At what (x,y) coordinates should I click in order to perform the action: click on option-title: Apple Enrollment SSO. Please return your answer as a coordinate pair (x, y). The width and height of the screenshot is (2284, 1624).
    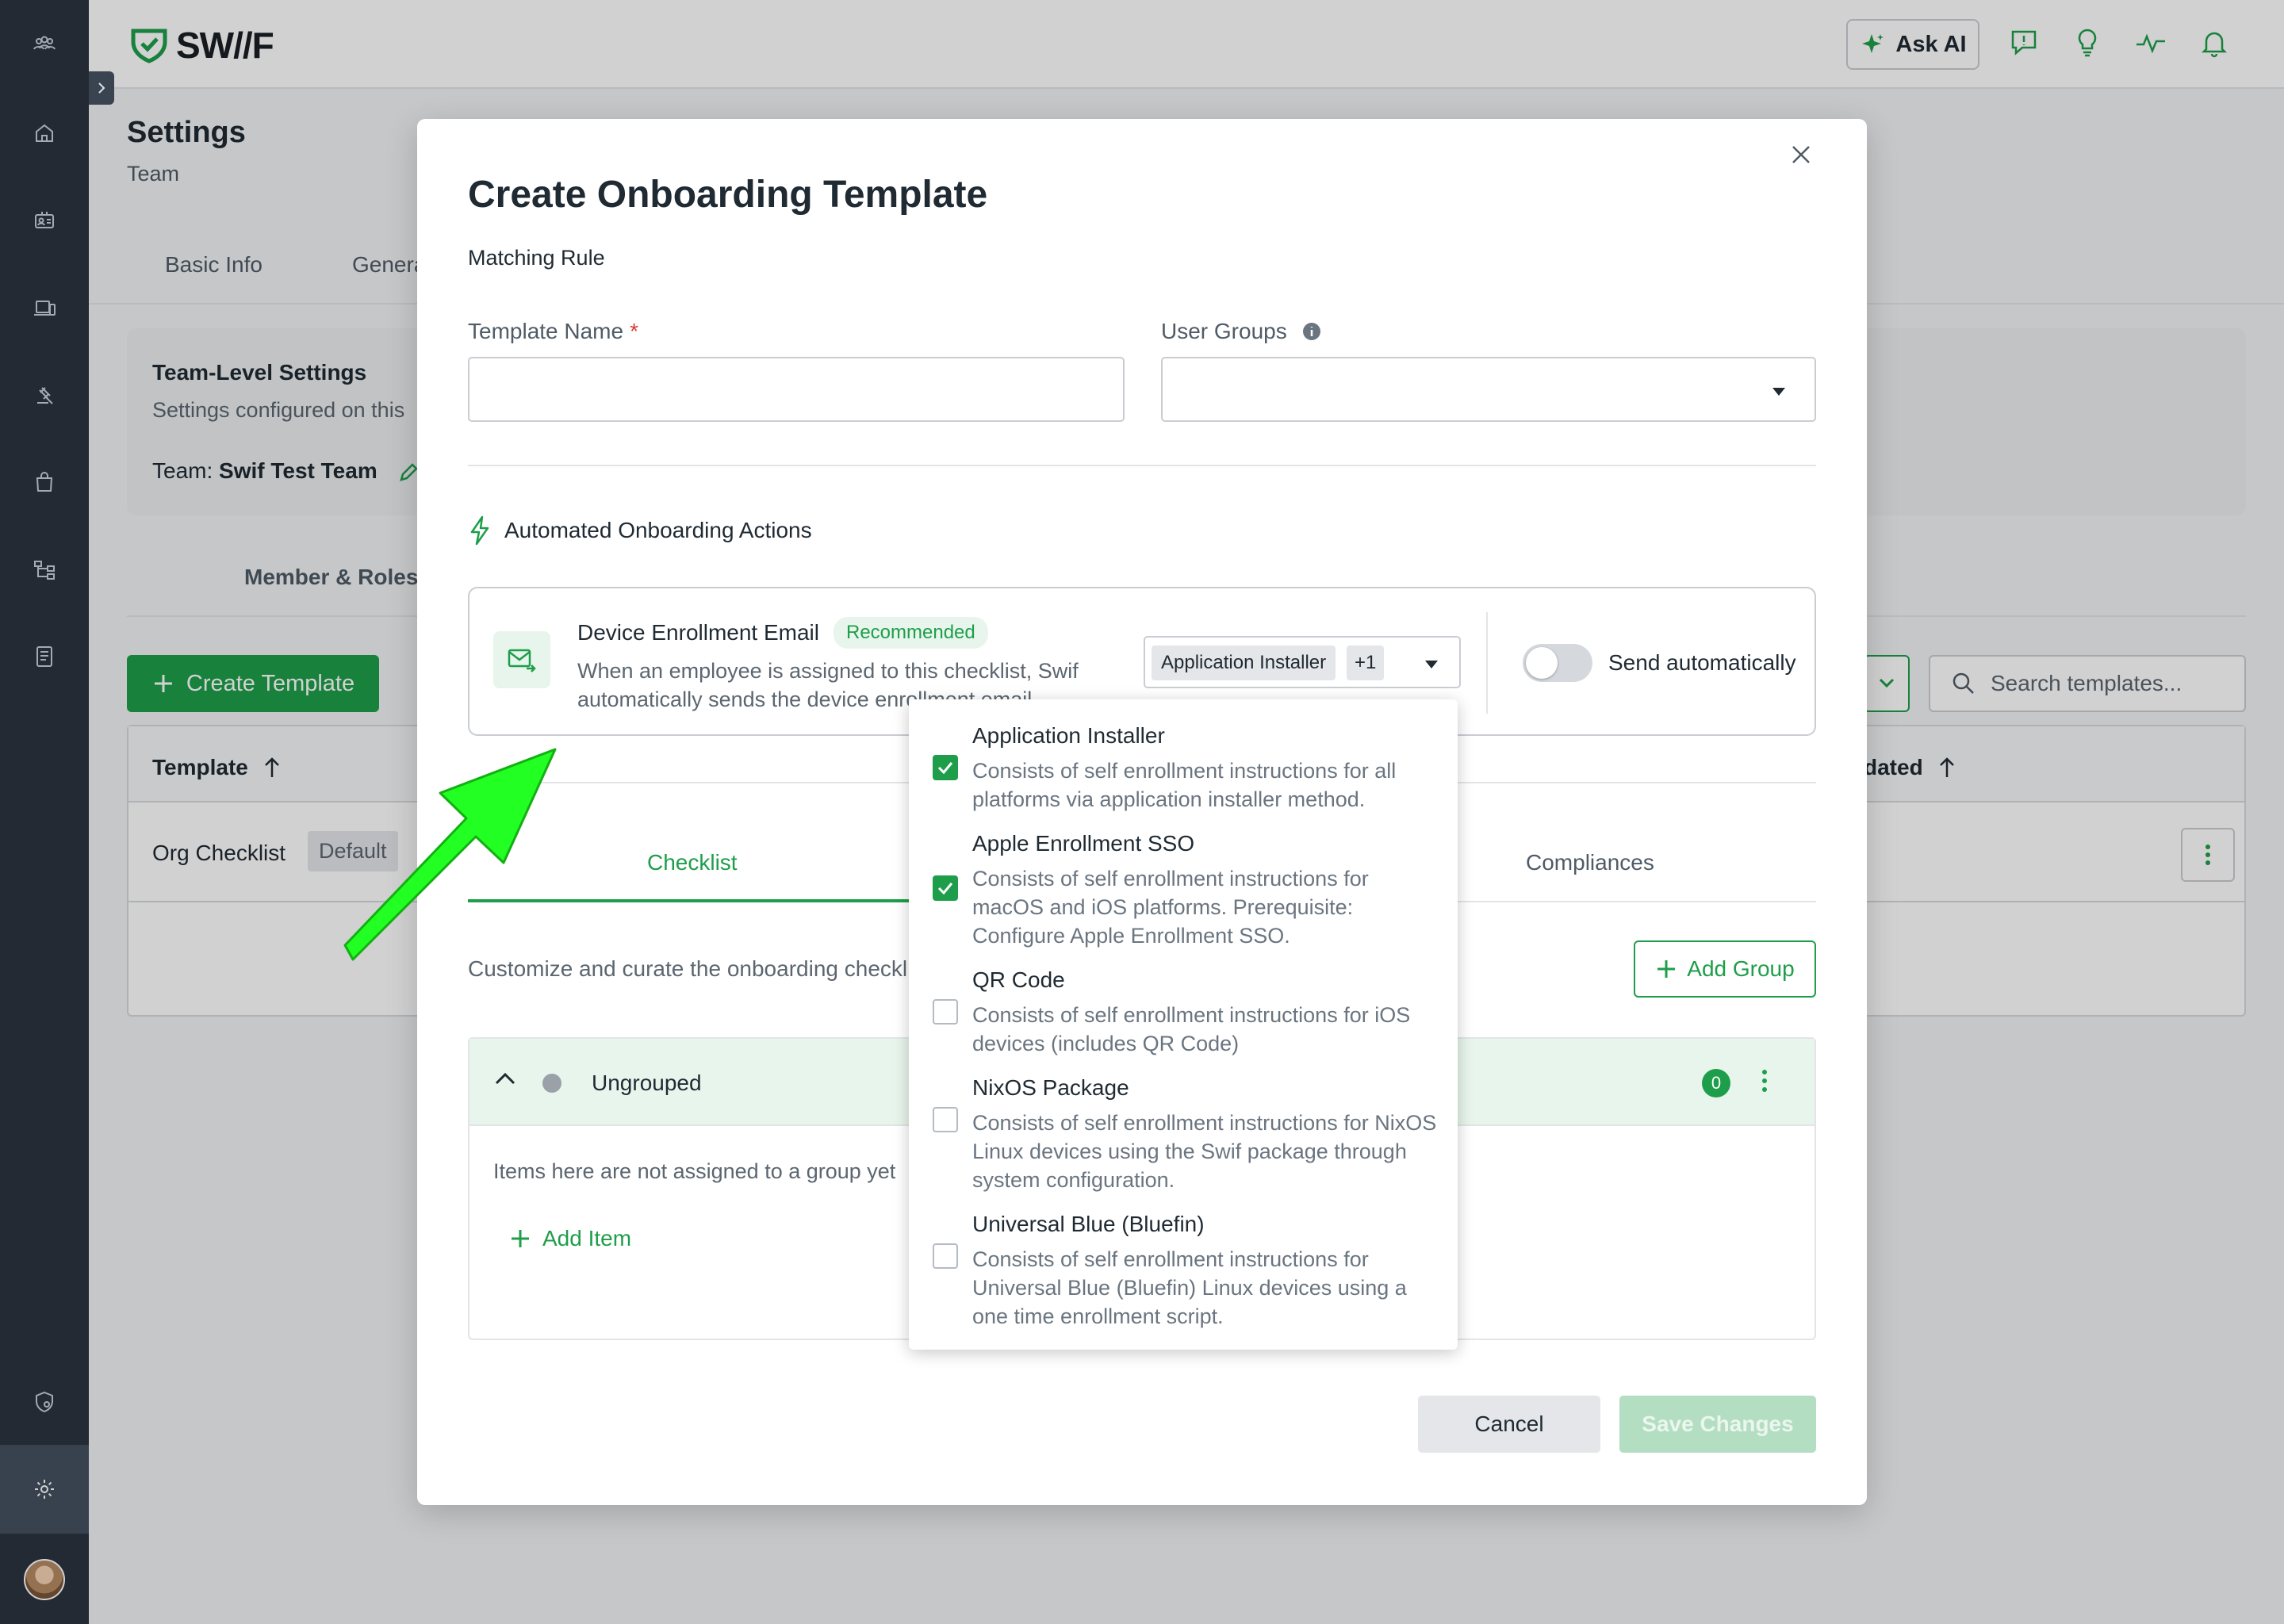
    Looking at the image, I should click on (1083, 843).